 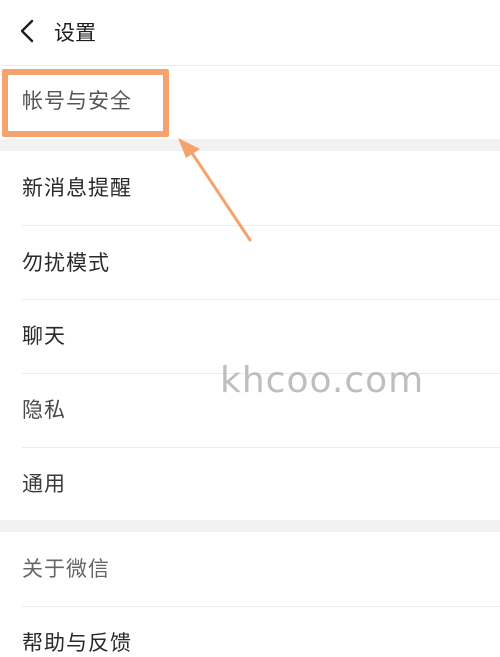 What do you see at coordinates (250, 262) in the screenshot?
I see `settings-item-do-not-disturb: 勿扰模式` at bounding box center [250, 262].